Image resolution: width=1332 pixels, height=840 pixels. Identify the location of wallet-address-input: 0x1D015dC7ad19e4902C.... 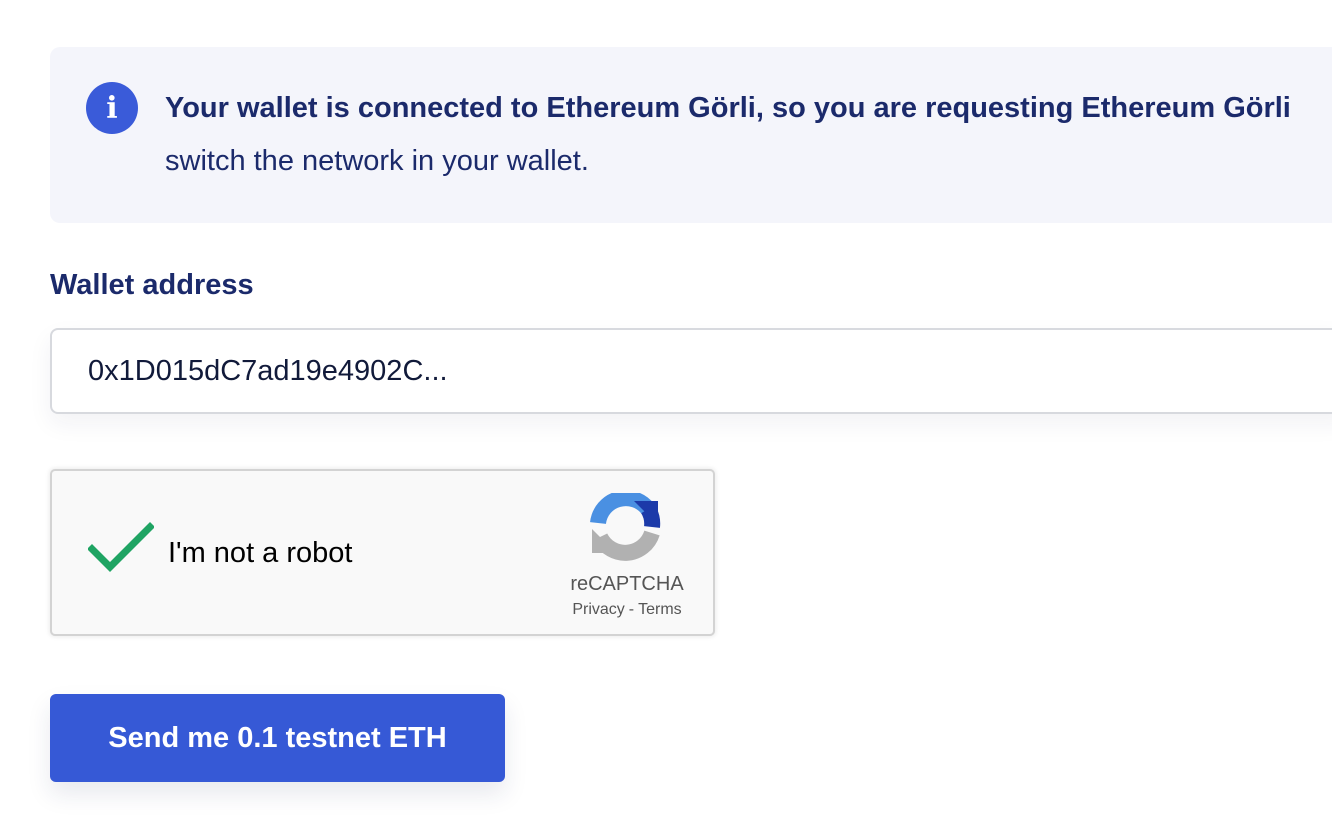
(691, 371).